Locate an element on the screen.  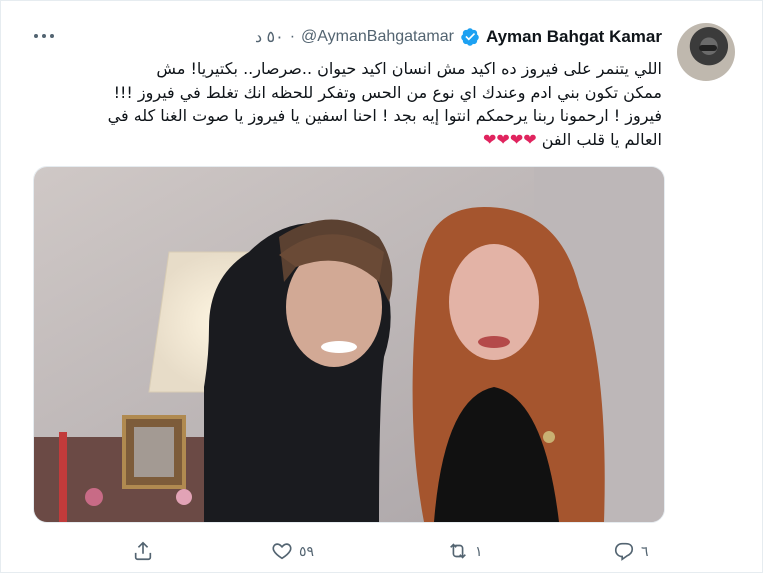
author-handle: @AymanBahgatamar is located at coordinates (377, 37).